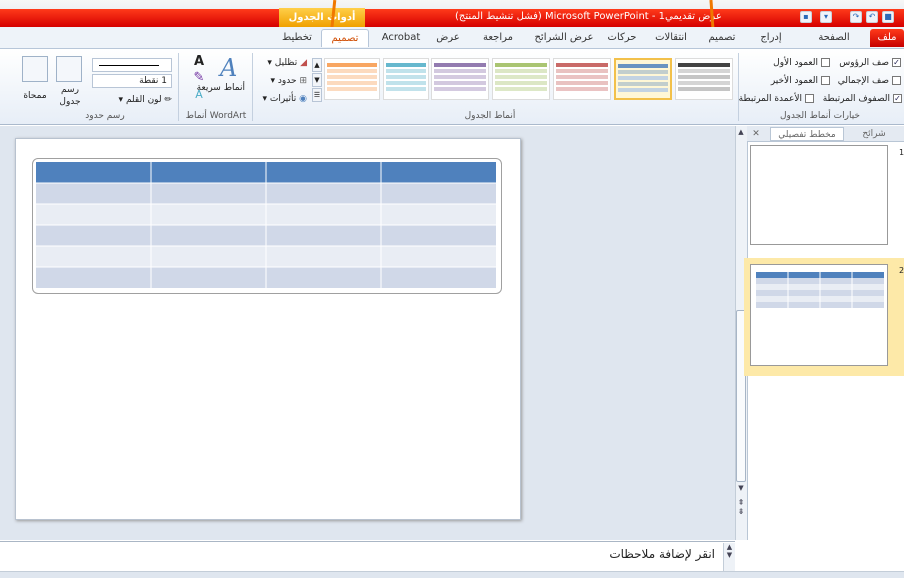  I want to click on tab-slides: شرائح, so click(874, 134).